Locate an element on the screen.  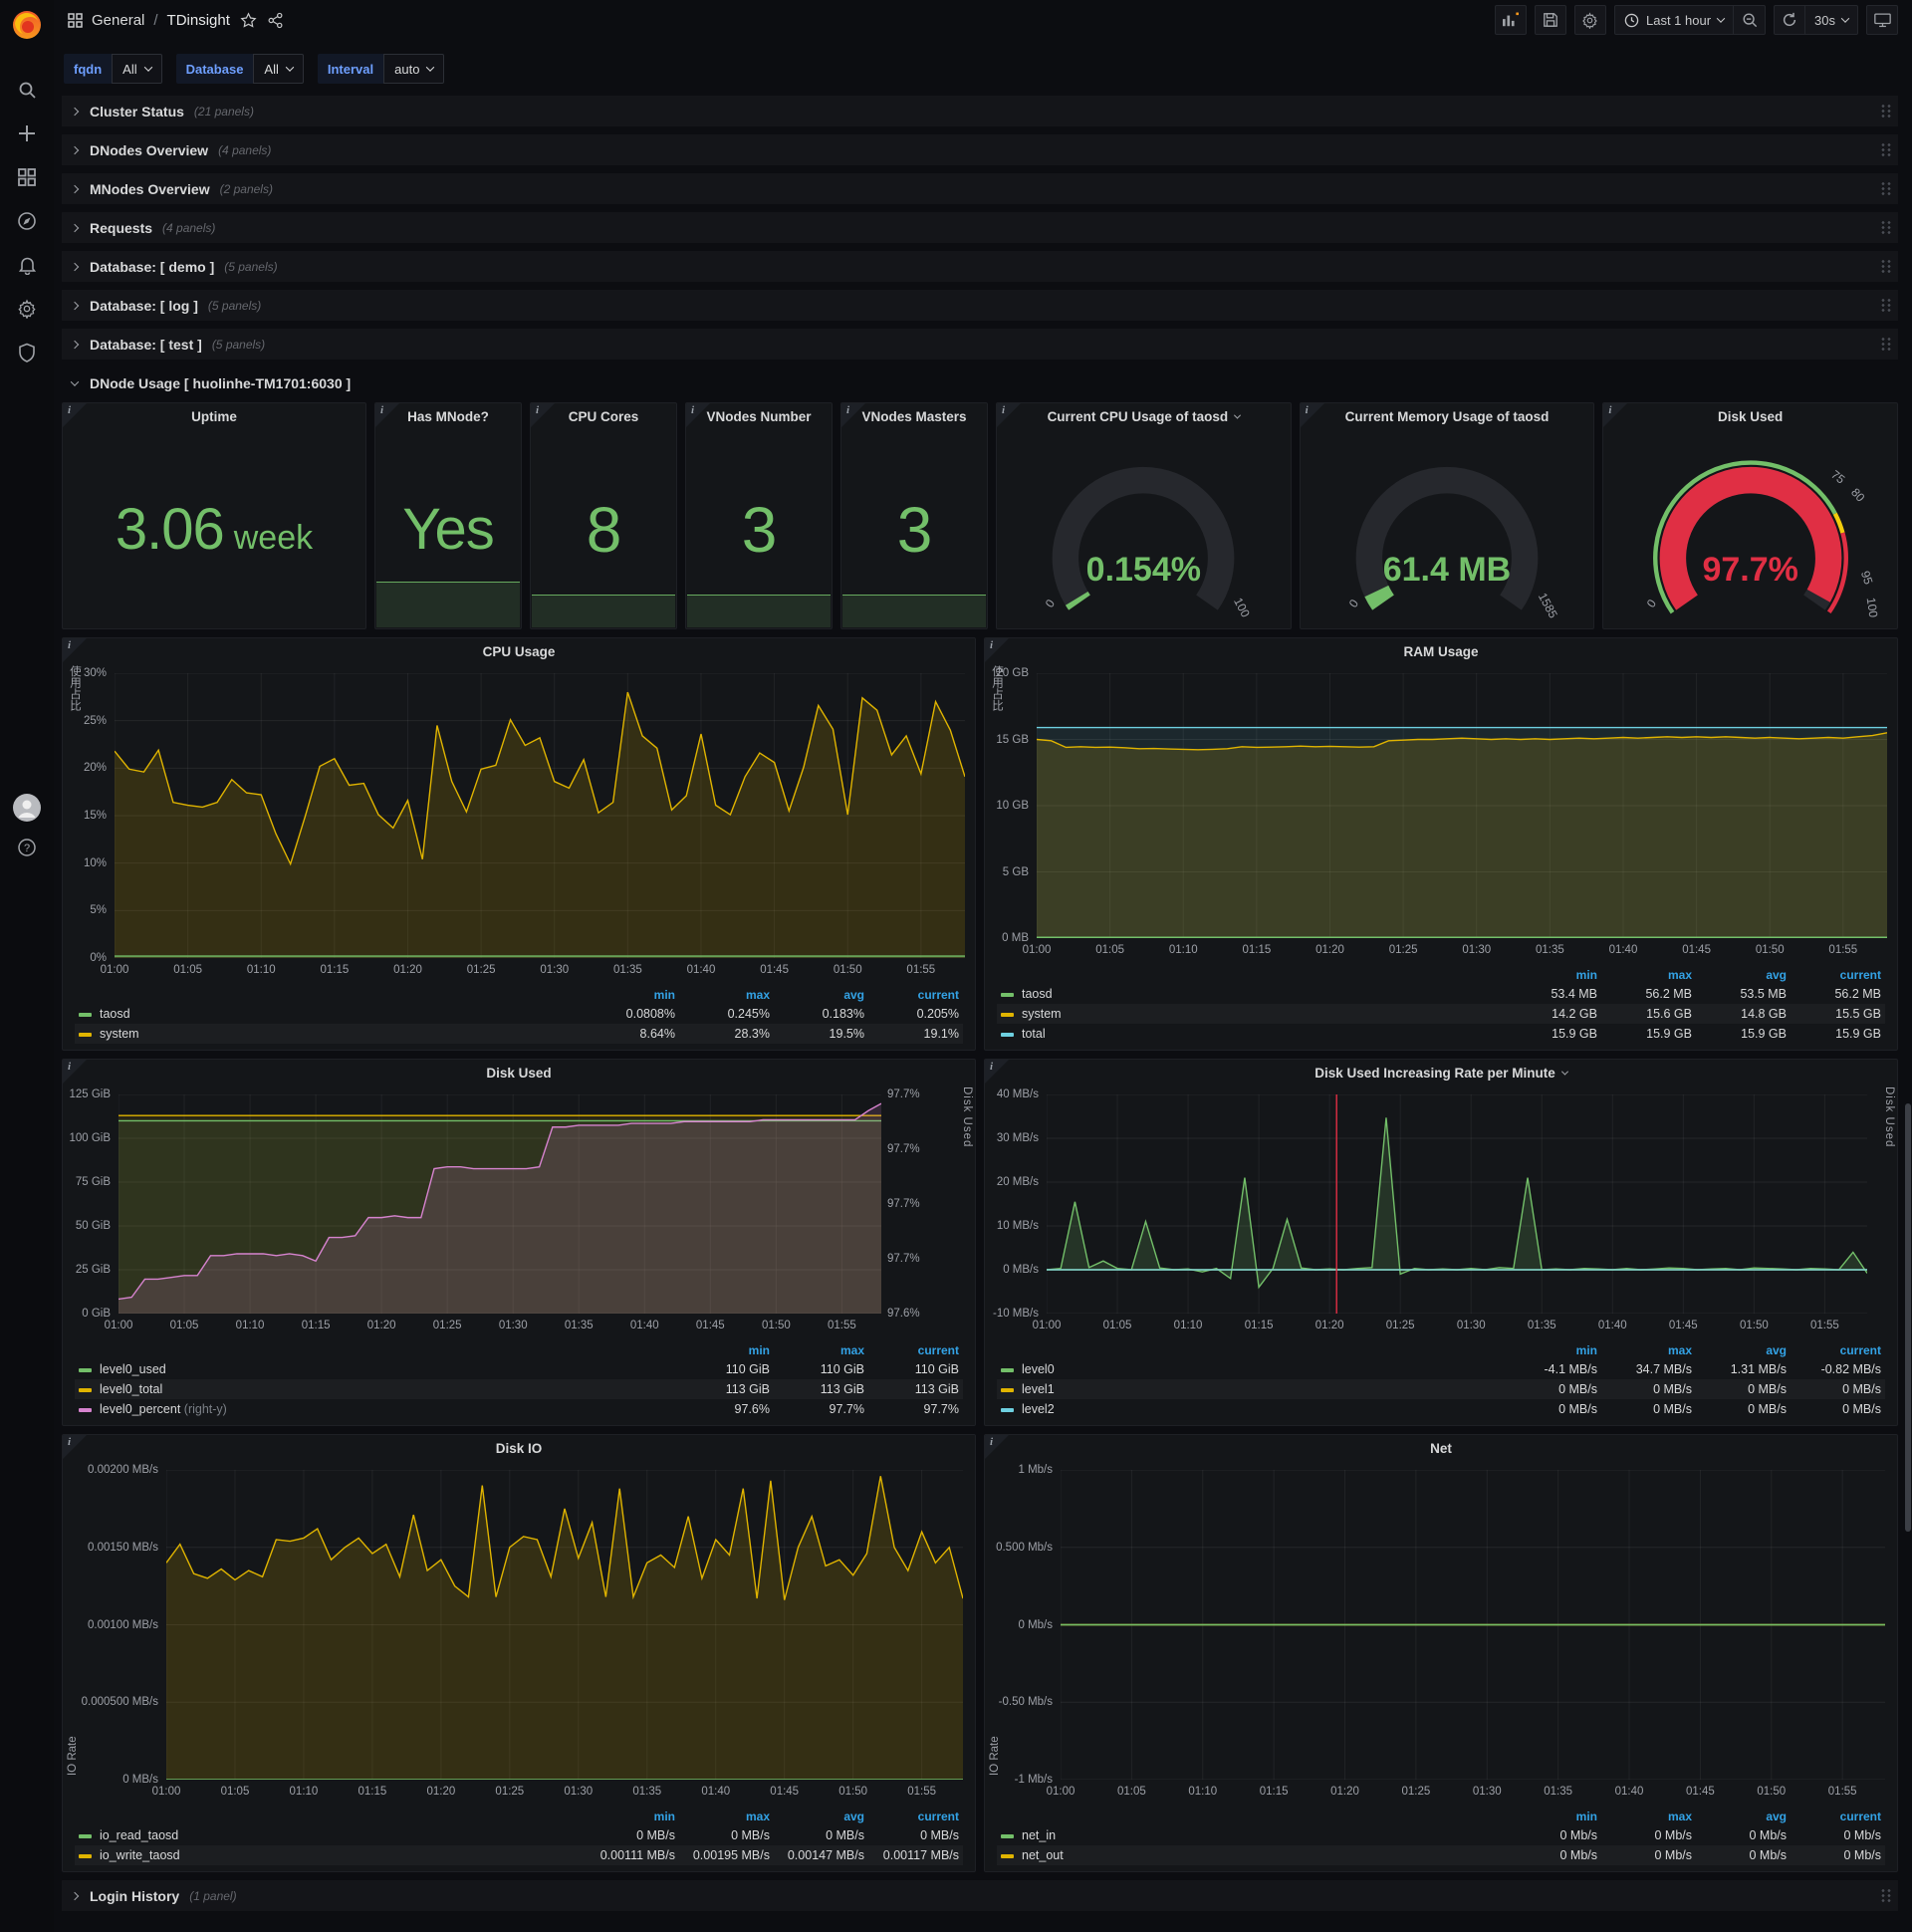
variable-interval-value: auto is located at coordinates (414, 69).